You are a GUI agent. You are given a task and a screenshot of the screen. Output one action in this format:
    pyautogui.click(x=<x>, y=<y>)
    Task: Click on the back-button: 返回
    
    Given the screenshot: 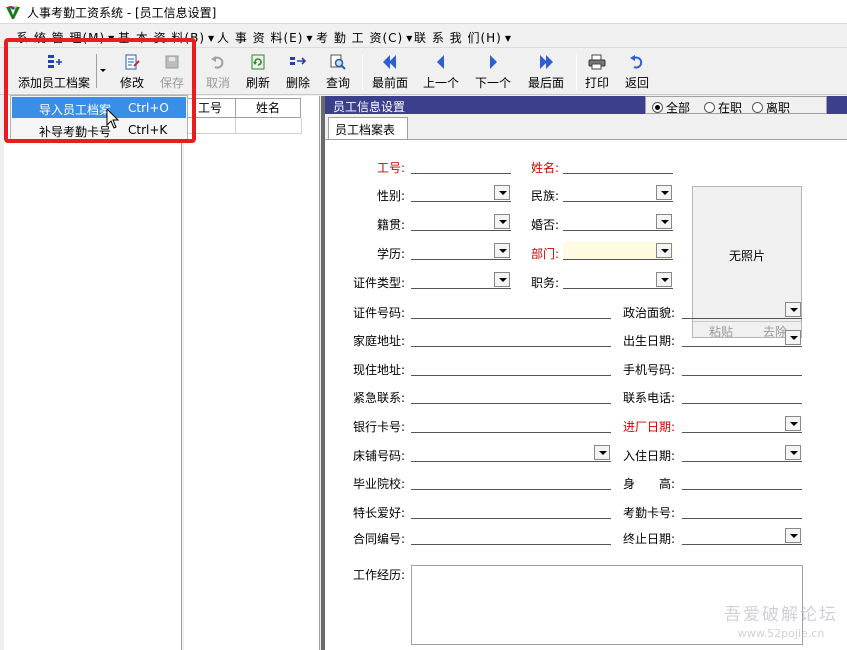 What is the action you would take?
    pyautogui.click(x=637, y=72)
    